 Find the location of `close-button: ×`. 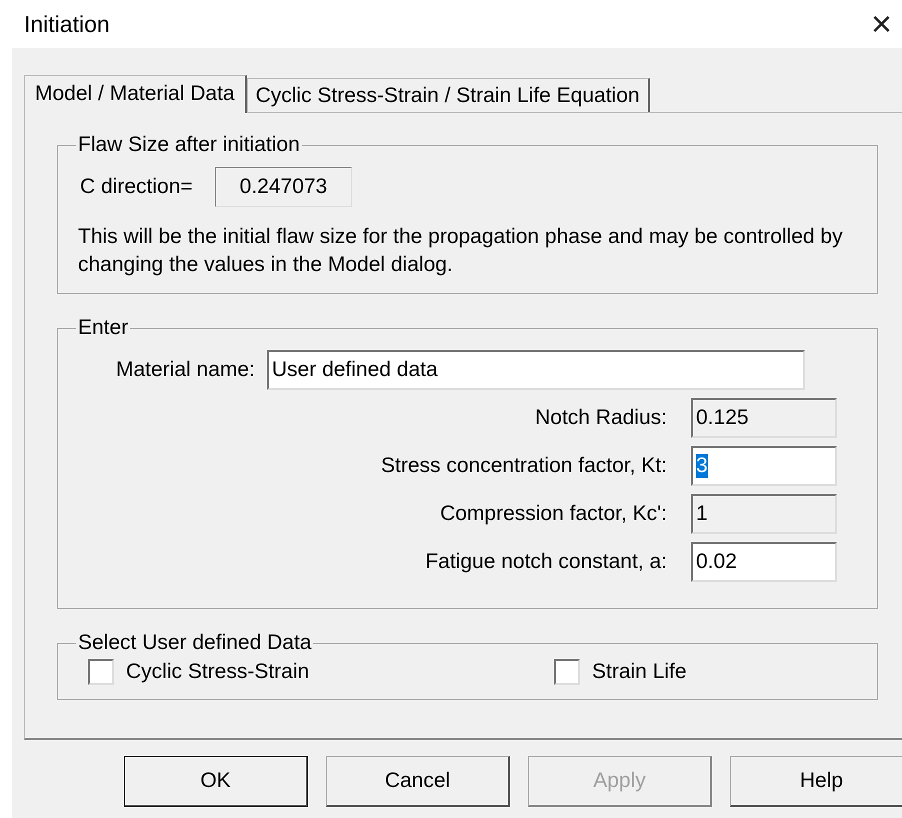

close-button: × is located at coordinates (881, 24).